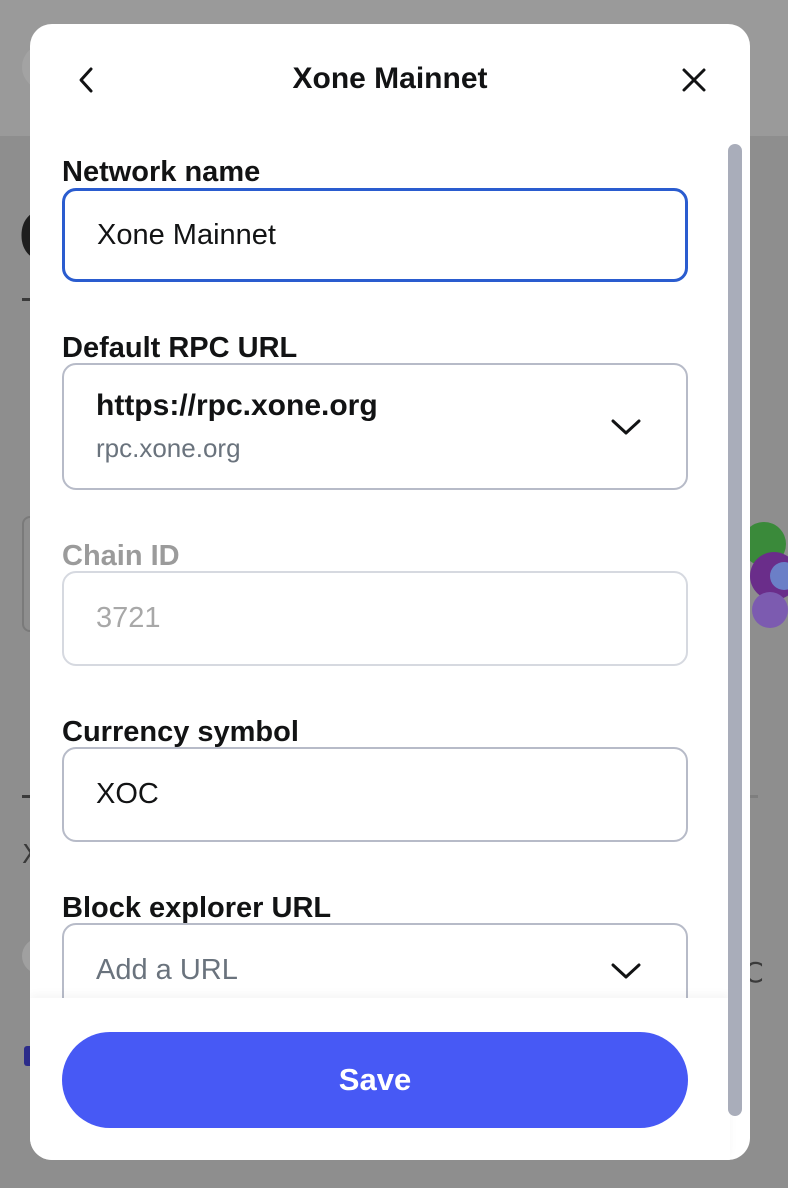 The width and height of the screenshot is (788, 1188). What do you see at coordinates (180, 732) in the screenshot?
I see `currency-symbol-label: Currency symbol` at bounding box center [180, 732].